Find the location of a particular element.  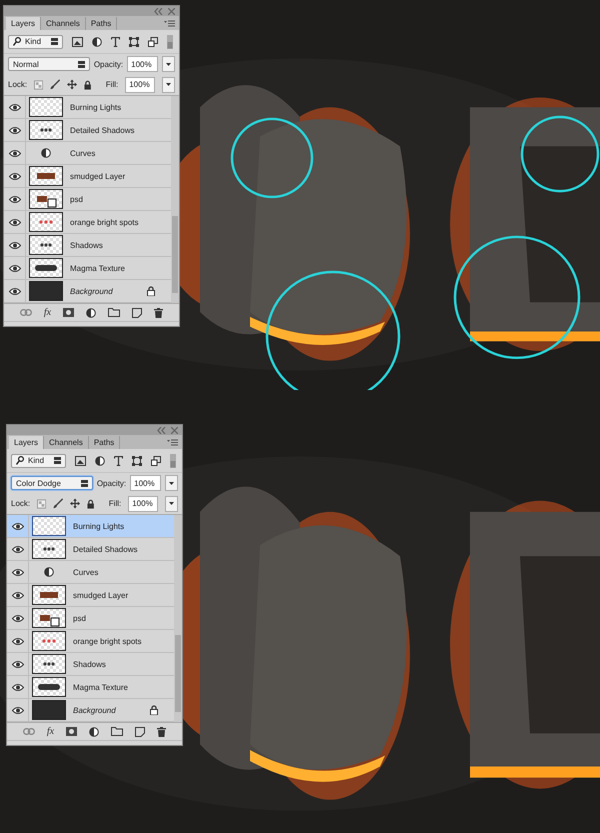

blend-mode-dropdown: Normal is located at coordinates (49, 64).